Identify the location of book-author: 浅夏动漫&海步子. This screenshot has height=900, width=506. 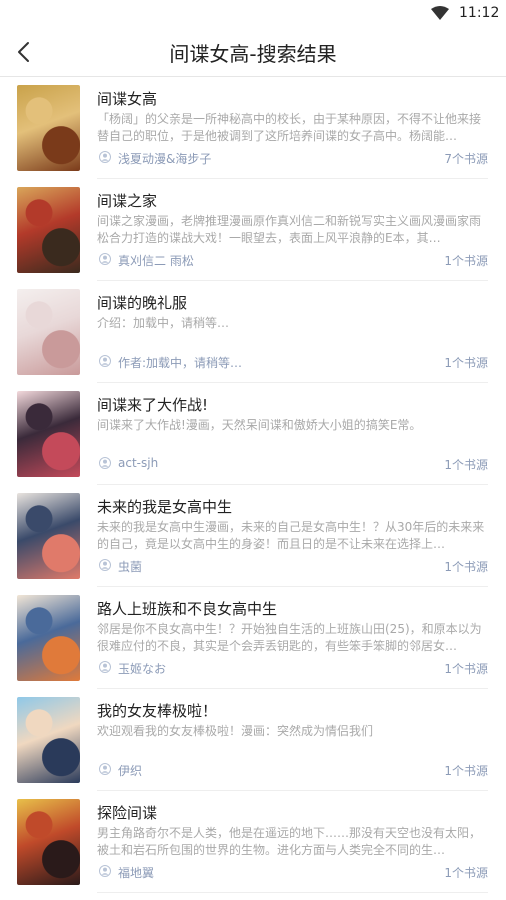
(165, 159).